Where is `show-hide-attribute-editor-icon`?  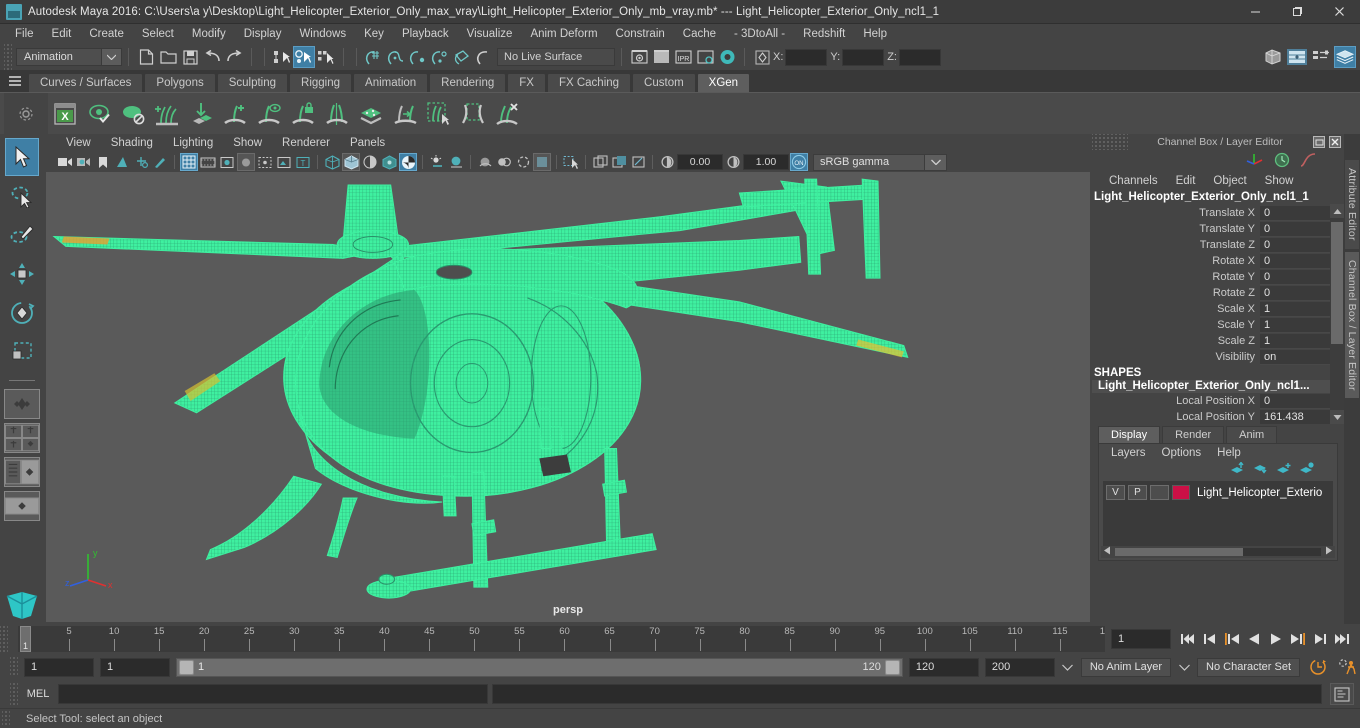
show-hide-attribute-editor-icon is located at coordinates (1297, 57).